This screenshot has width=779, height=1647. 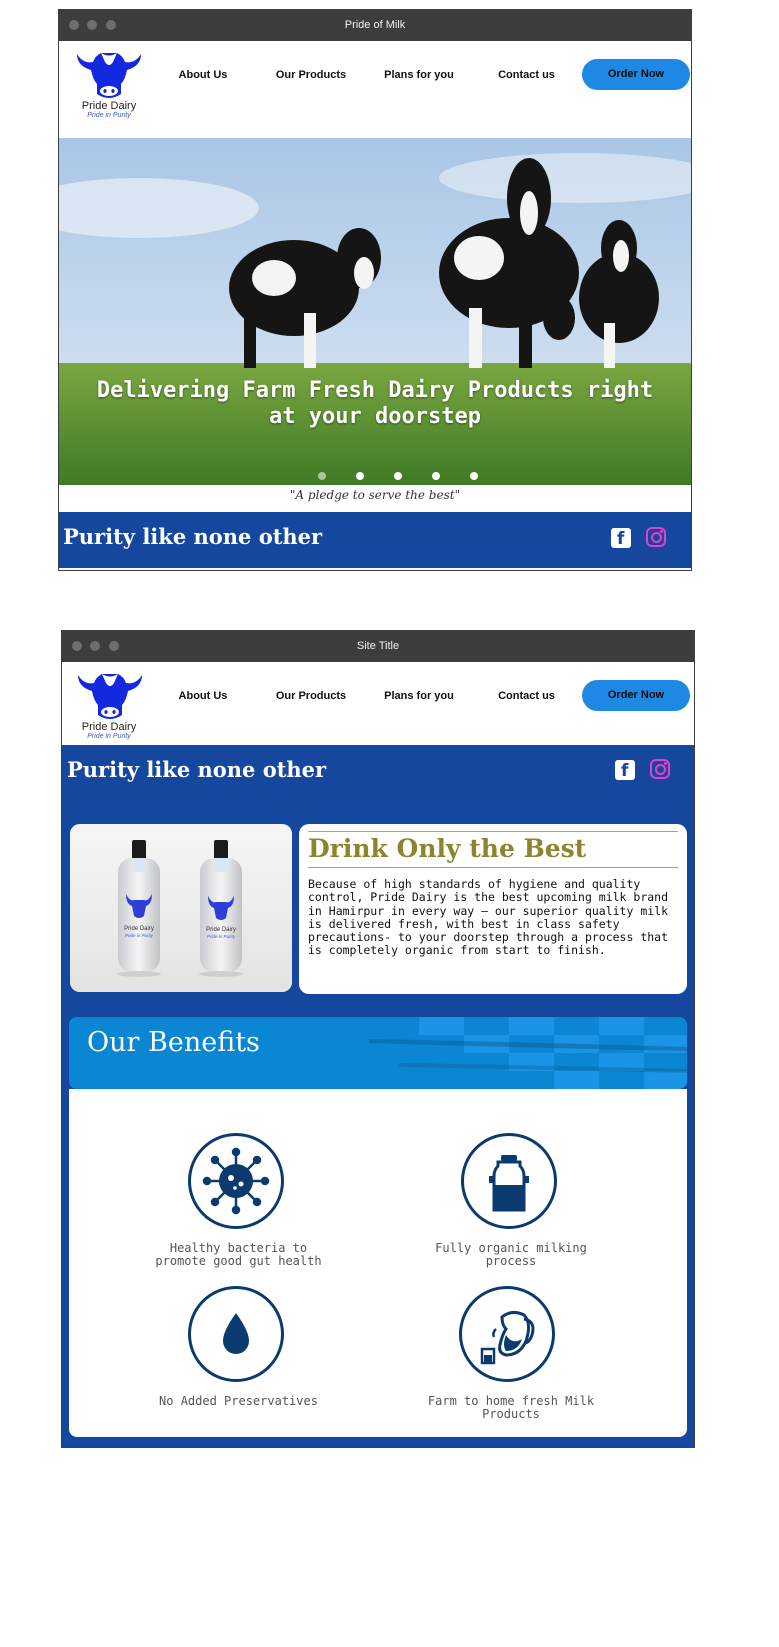 I want to click on window-title: Pride of Milk, so click(x=375, y=25).